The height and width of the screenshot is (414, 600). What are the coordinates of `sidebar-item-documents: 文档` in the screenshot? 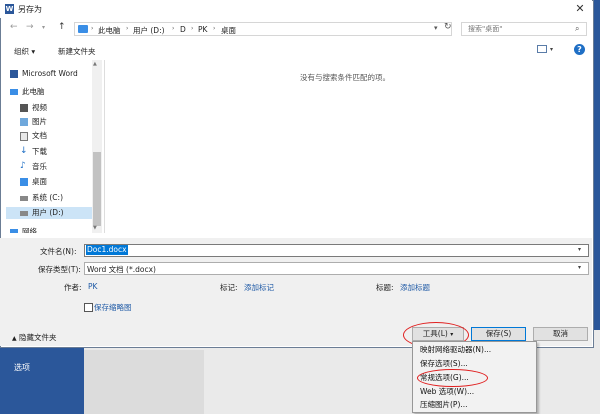 It's located at (49, 136).